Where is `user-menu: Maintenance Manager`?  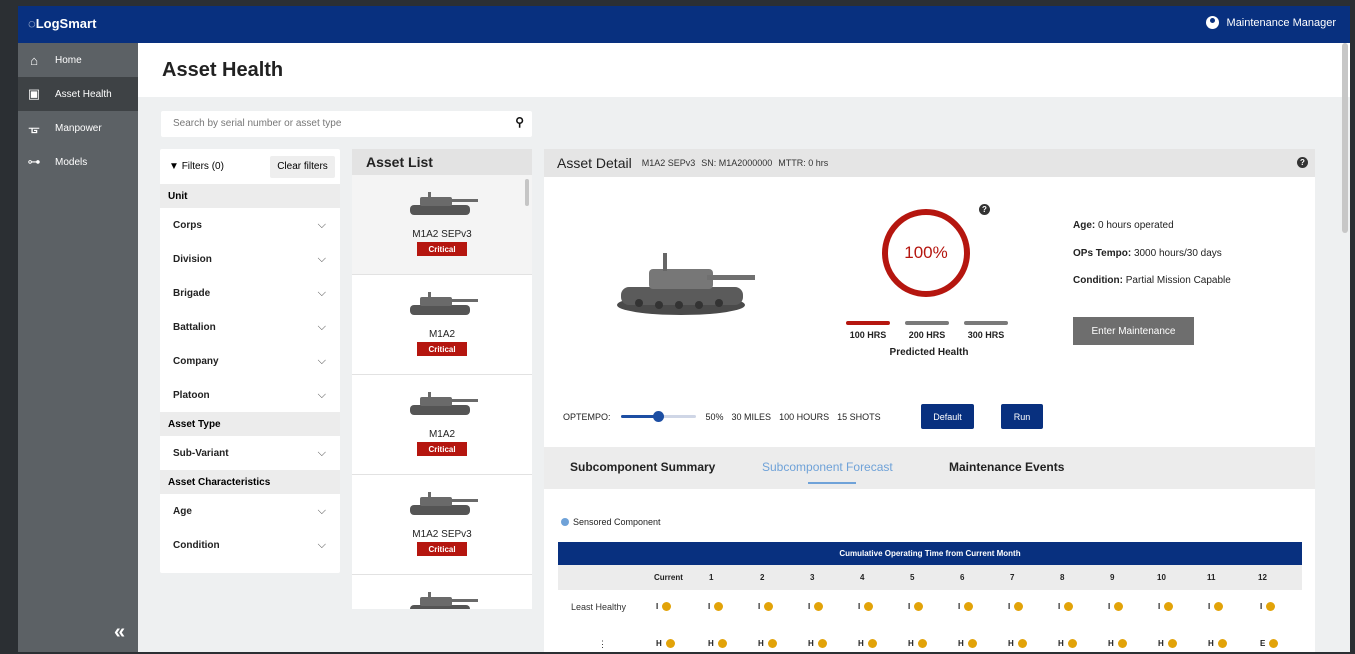 user-menu: Maintenance Manager is located at coordinates (1270, 22).